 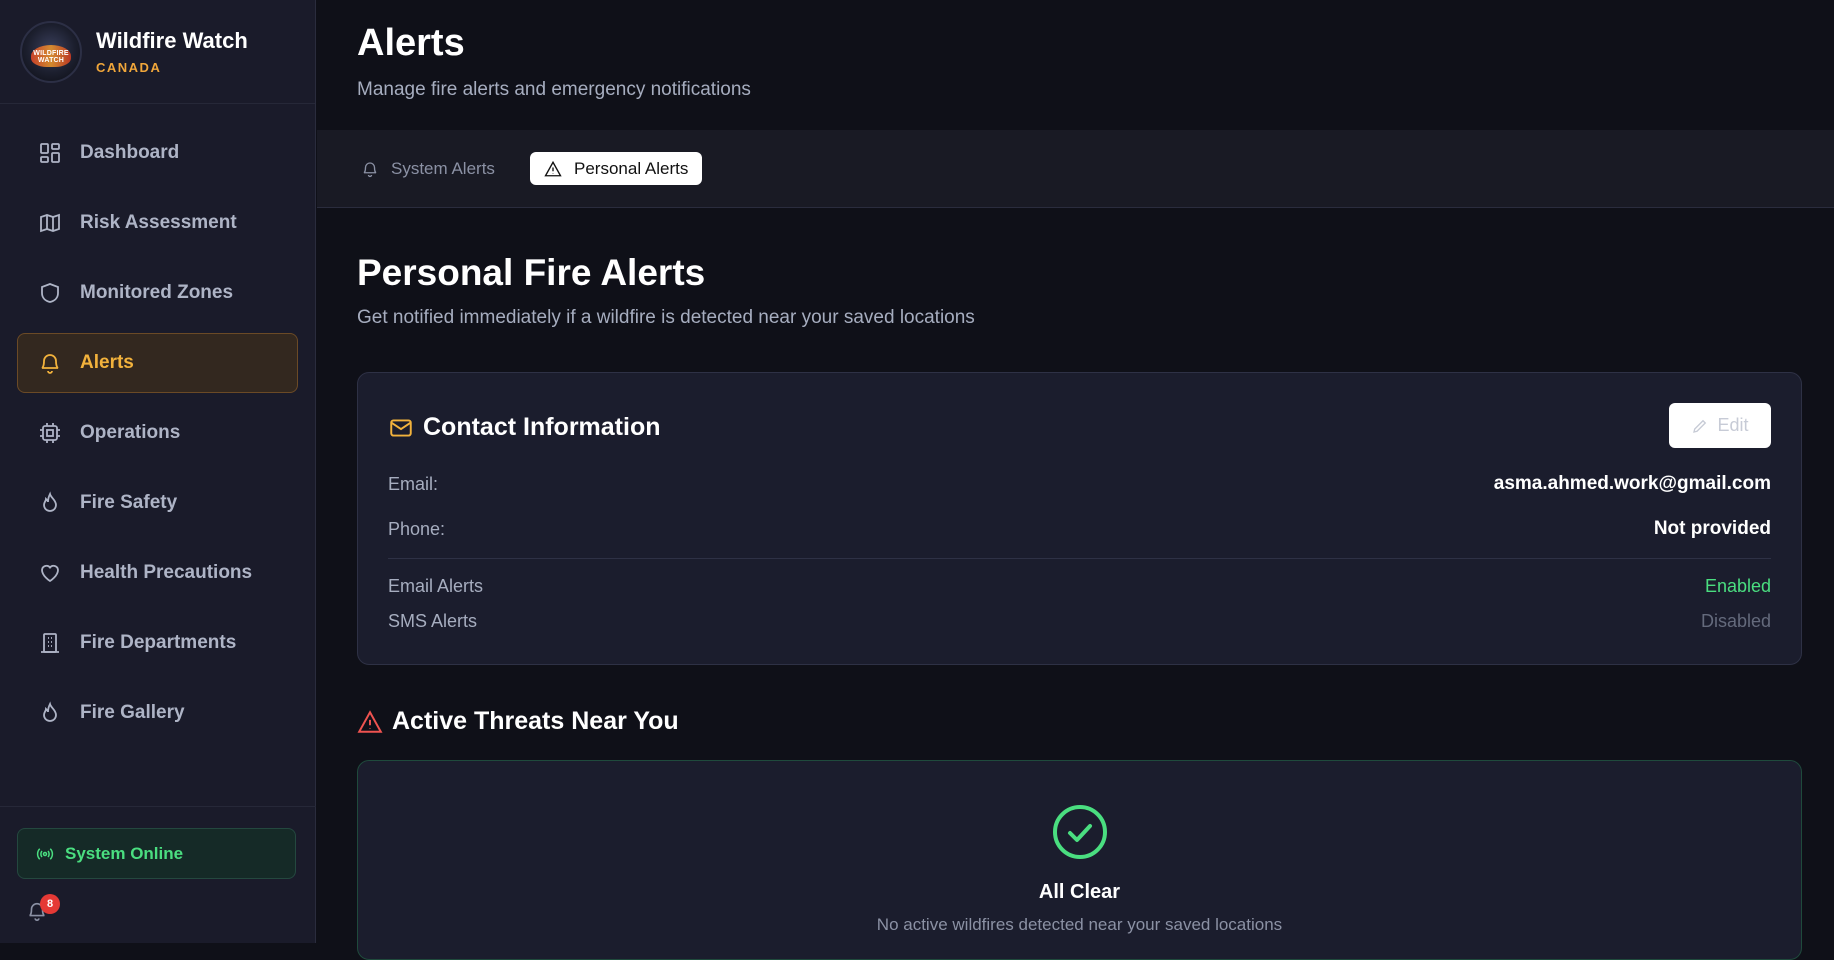 I want to click on tab-system-alerts: System Alerts, so click(x=428, y=168).